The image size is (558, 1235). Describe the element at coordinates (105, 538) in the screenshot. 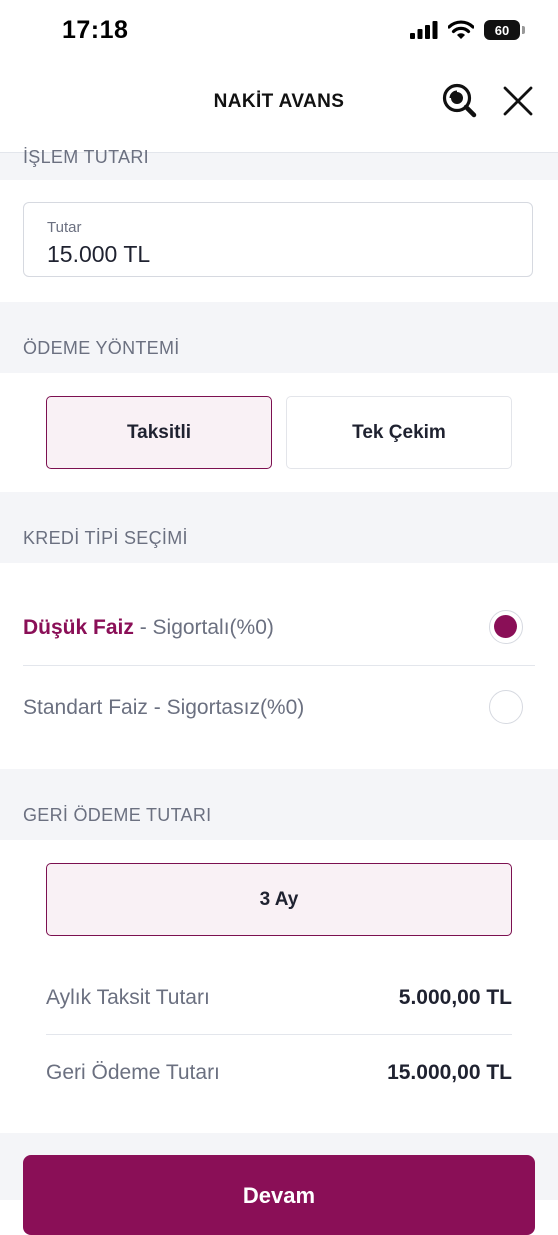

I see `section-title-credit-type: KREDİ TİPİ SEÇİMİ` at that location.